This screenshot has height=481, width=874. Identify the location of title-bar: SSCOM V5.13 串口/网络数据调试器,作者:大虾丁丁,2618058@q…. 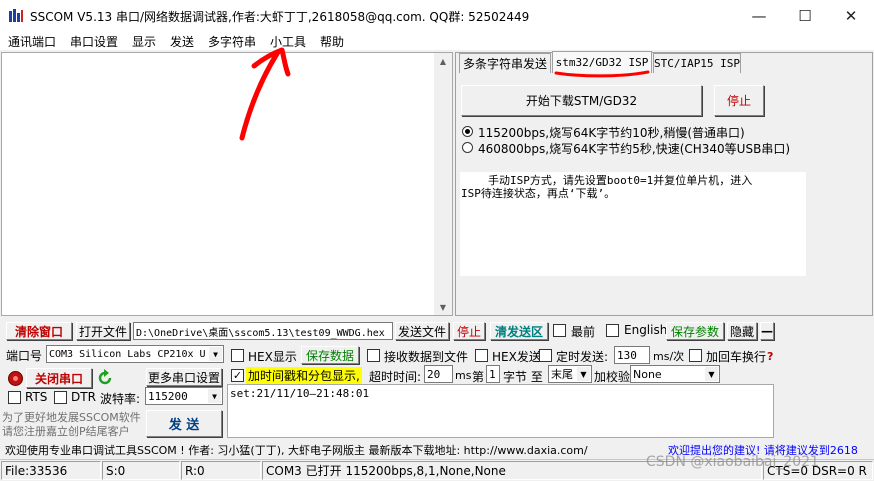
(437, 15).